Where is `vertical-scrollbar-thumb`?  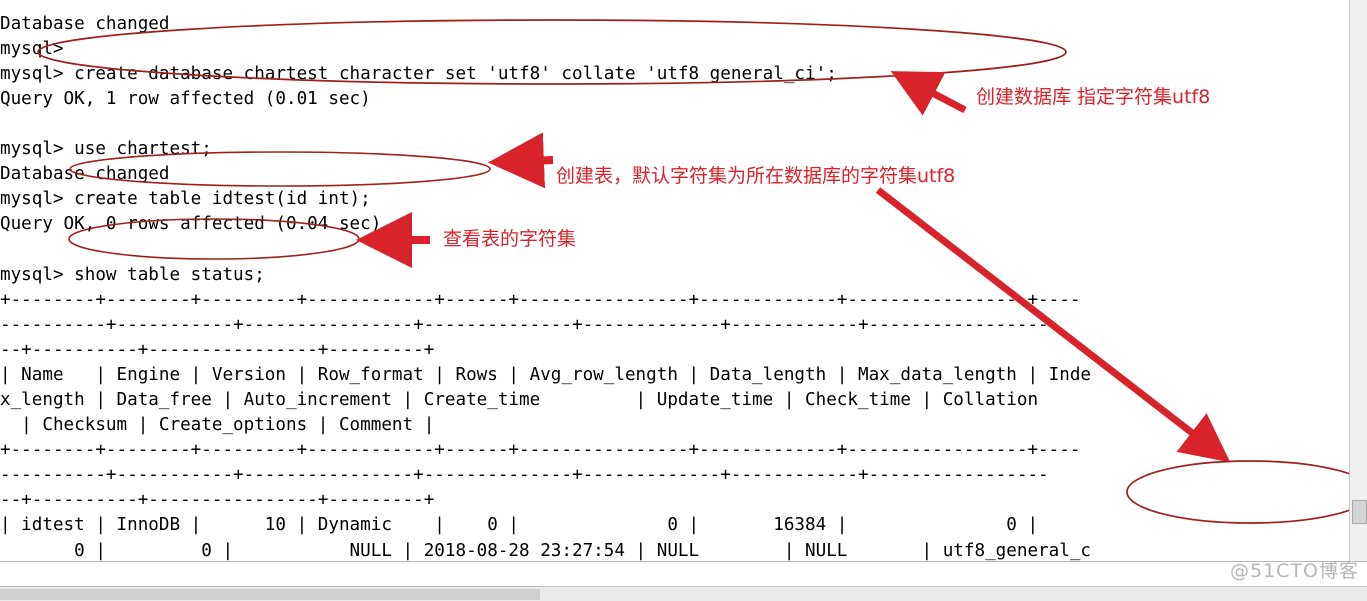
vertical-scrollbar-thumb is located at coordinates (1359, 512).